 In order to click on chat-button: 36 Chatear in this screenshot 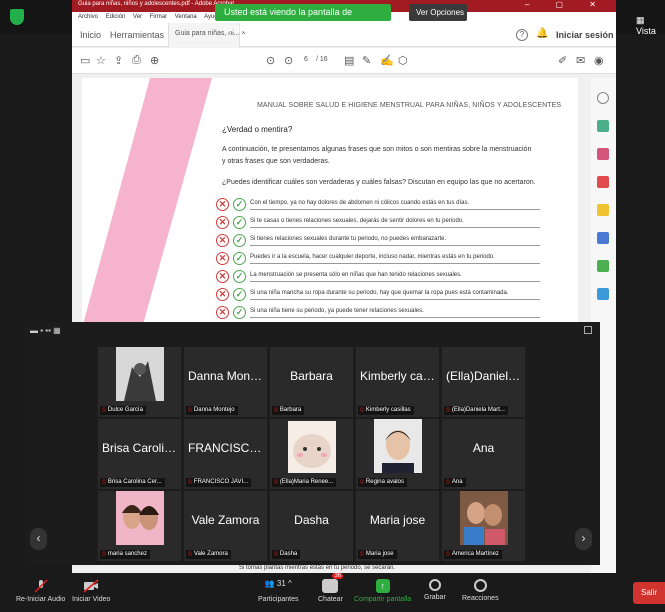, I will do `click(331, 588)`.